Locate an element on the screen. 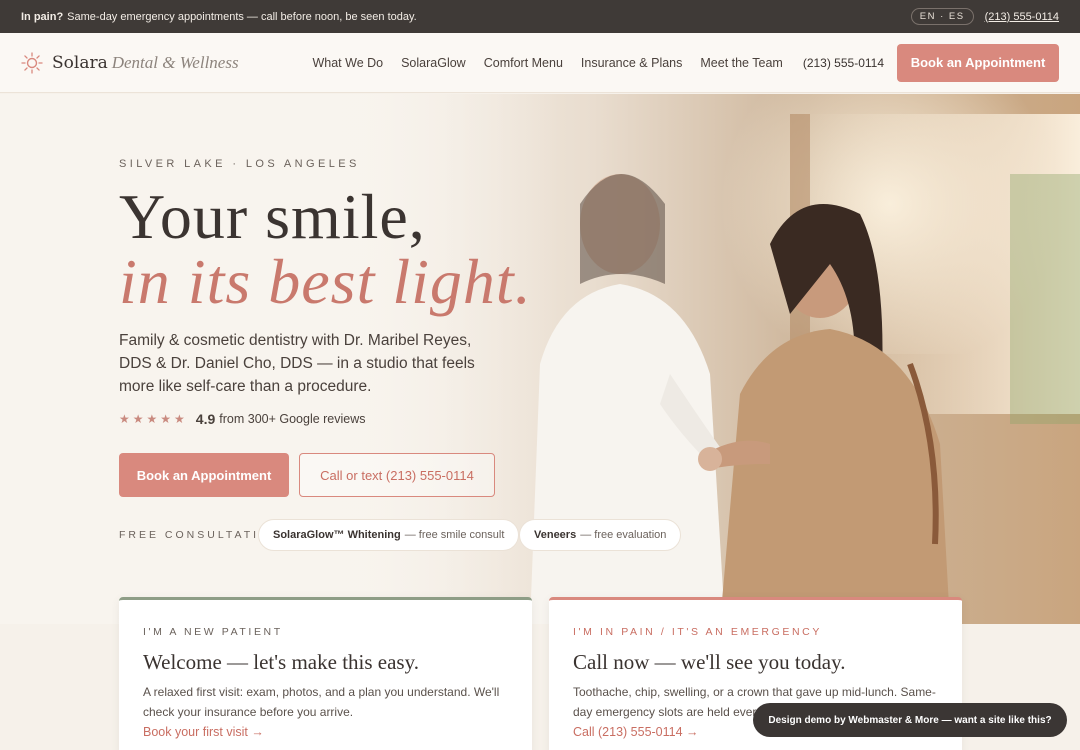  nav-item-insurance: Insurance & Plans is located at coordinates (631, 63).